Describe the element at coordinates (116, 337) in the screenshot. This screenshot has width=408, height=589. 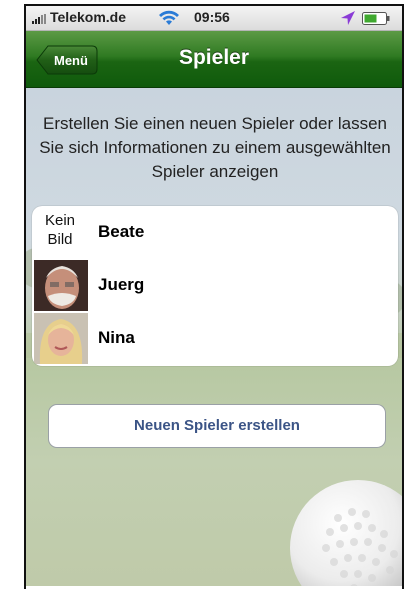
I see `player-name: Nina` at that location.